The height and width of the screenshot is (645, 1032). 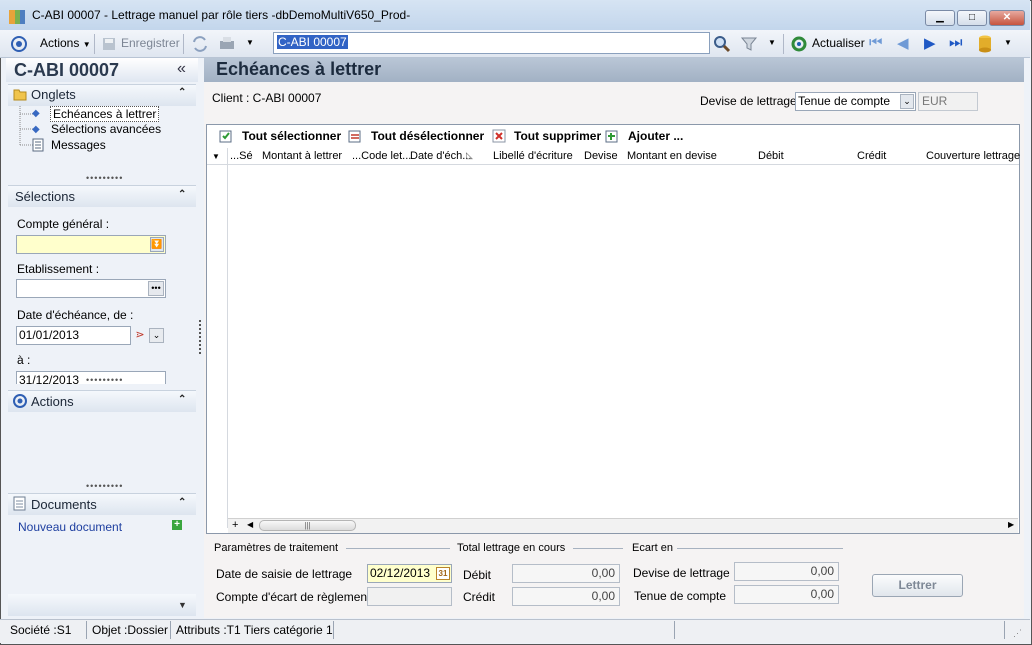 I want to click on app-icon, so click(x=17, y=17).